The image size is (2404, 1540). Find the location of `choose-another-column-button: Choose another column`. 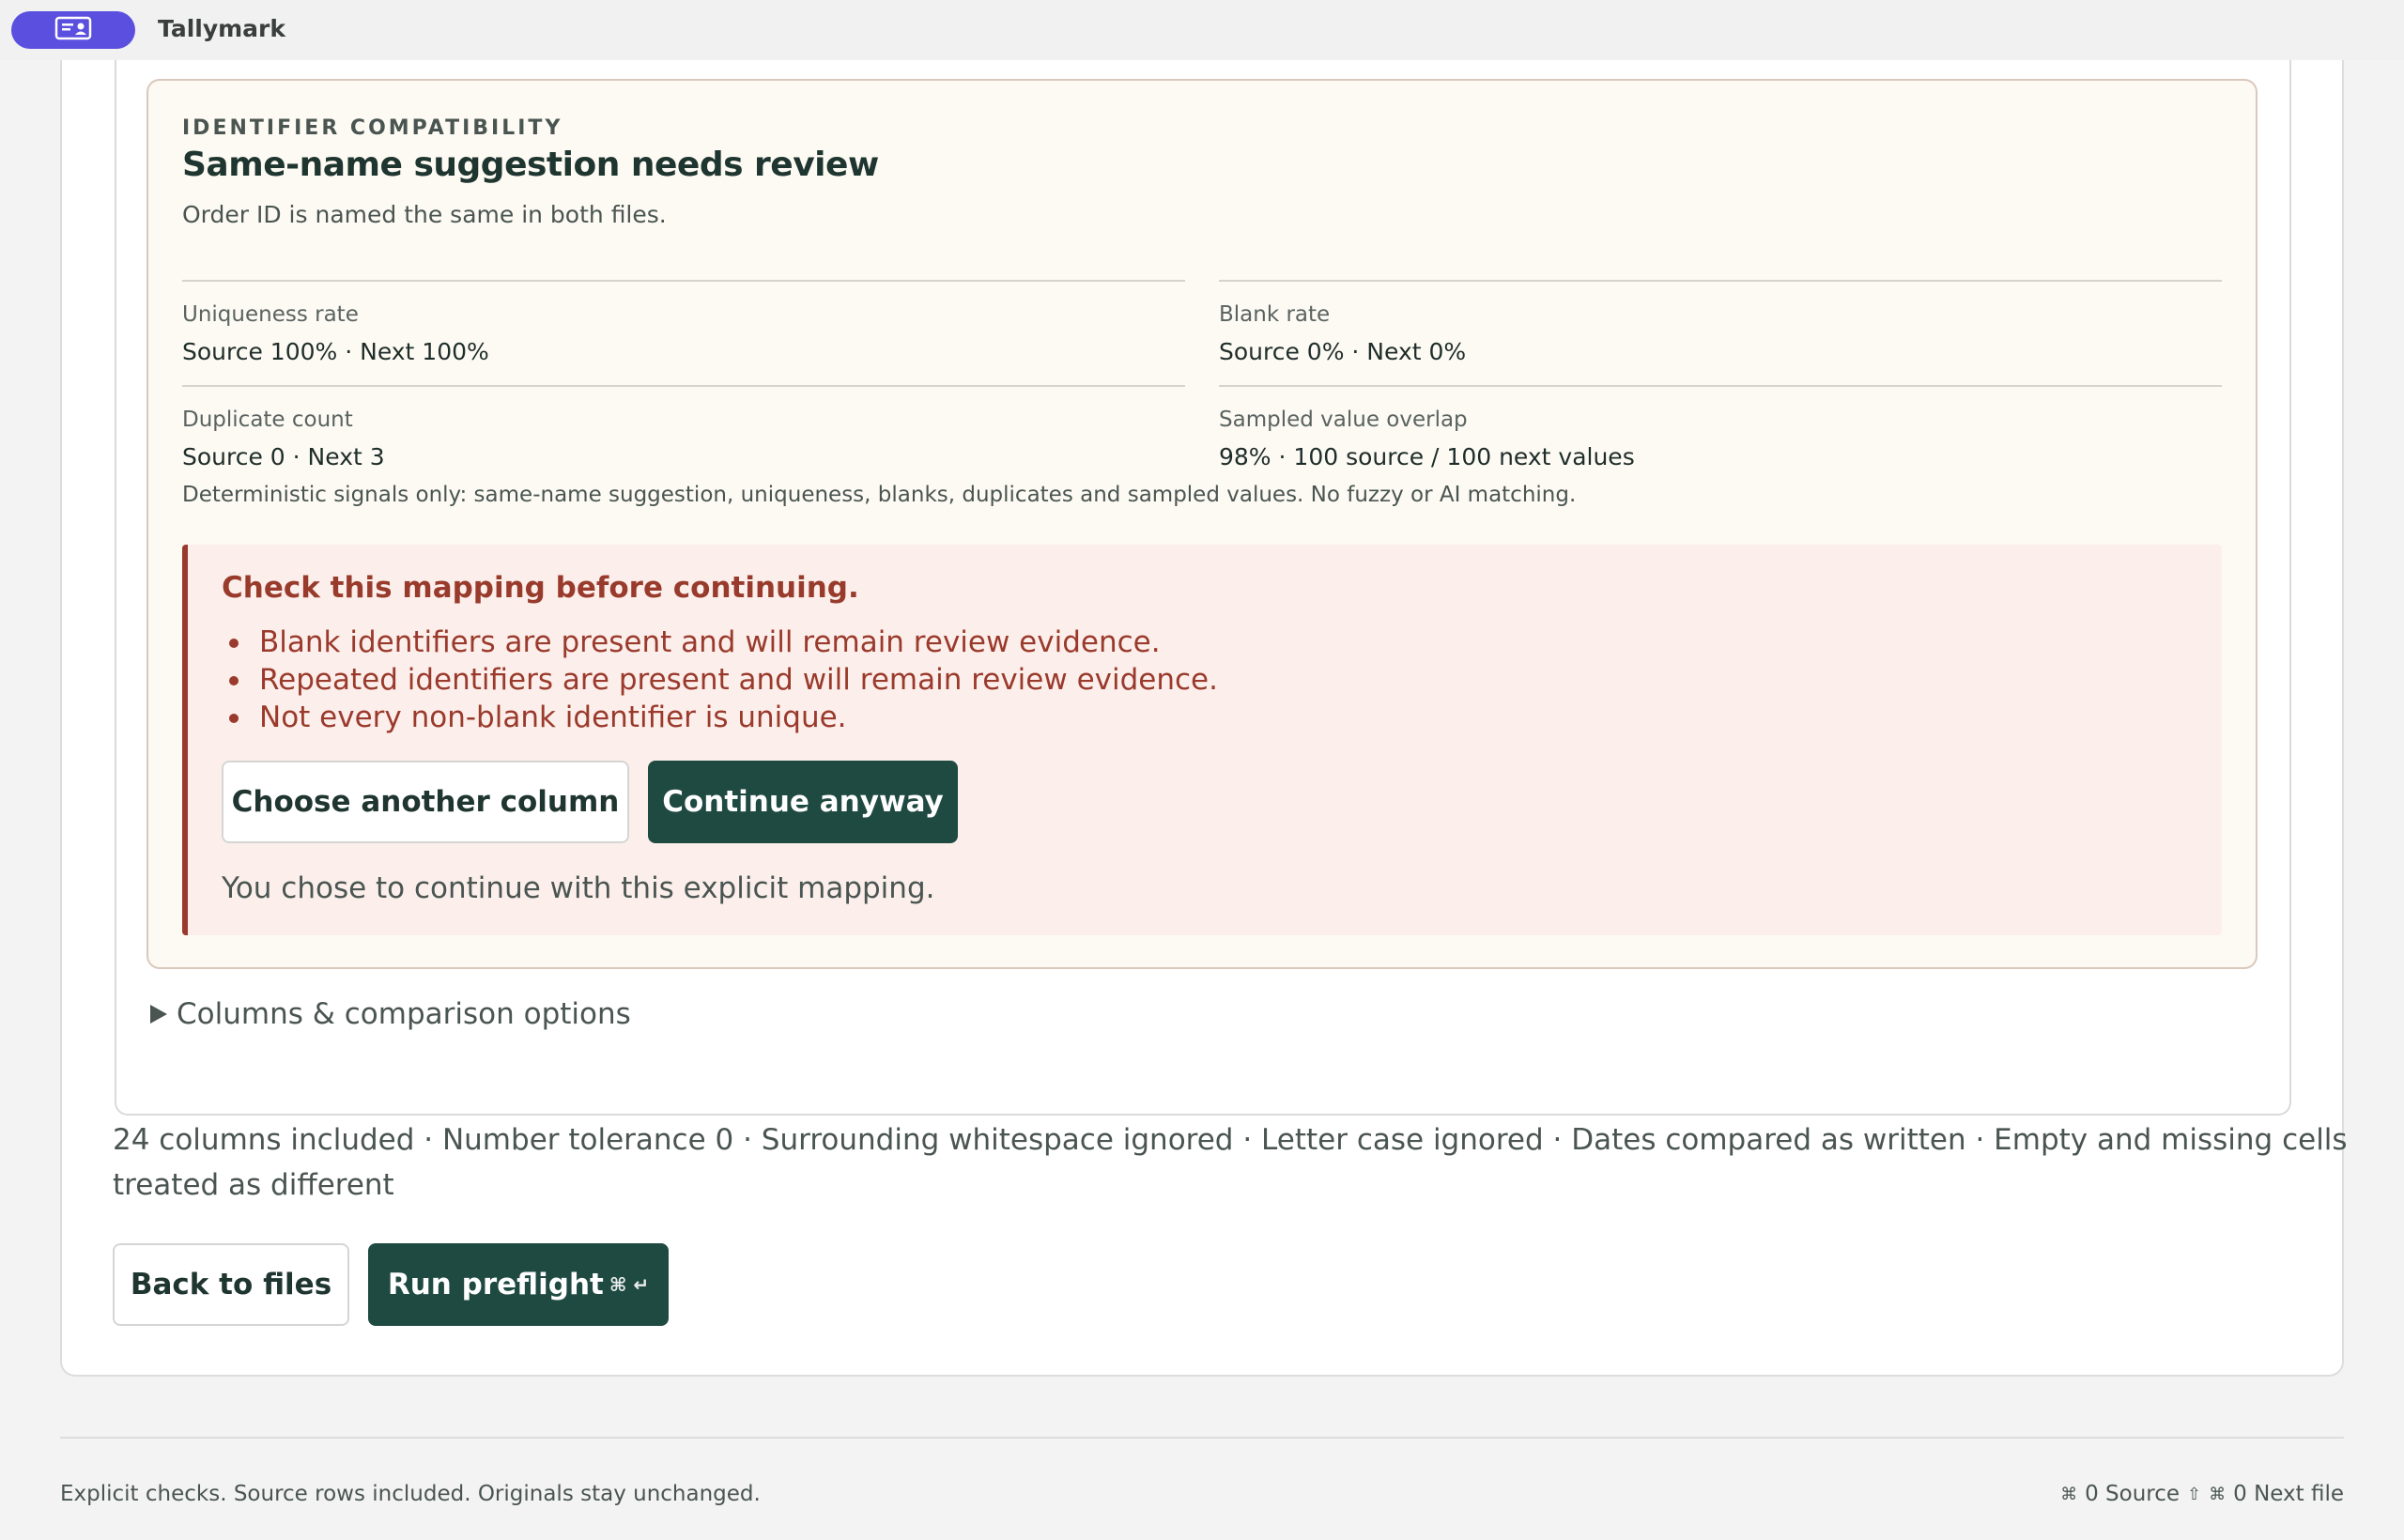

choose-another-column-button: Choose another column is located at coordinates (425, 802).